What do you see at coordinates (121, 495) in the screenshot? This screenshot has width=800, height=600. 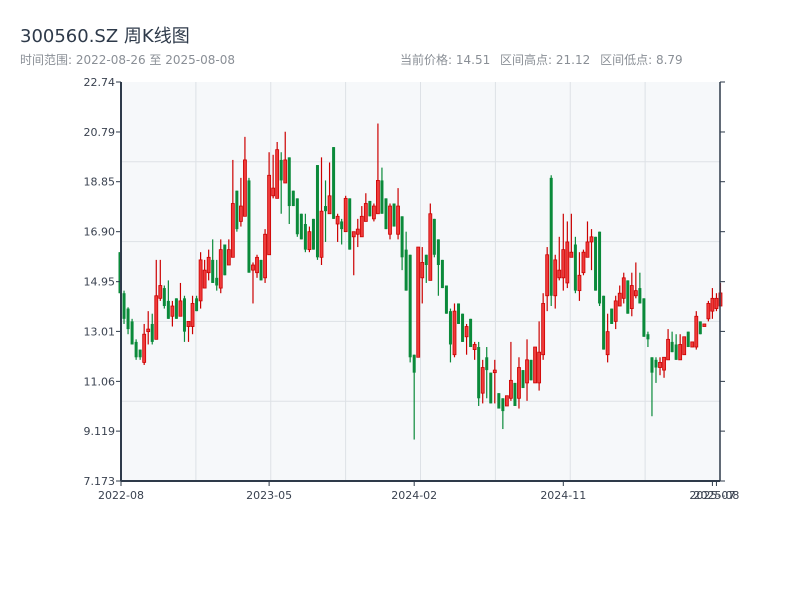 I see `x-tick-label: 2022-08` at bounding box center [121, 495].